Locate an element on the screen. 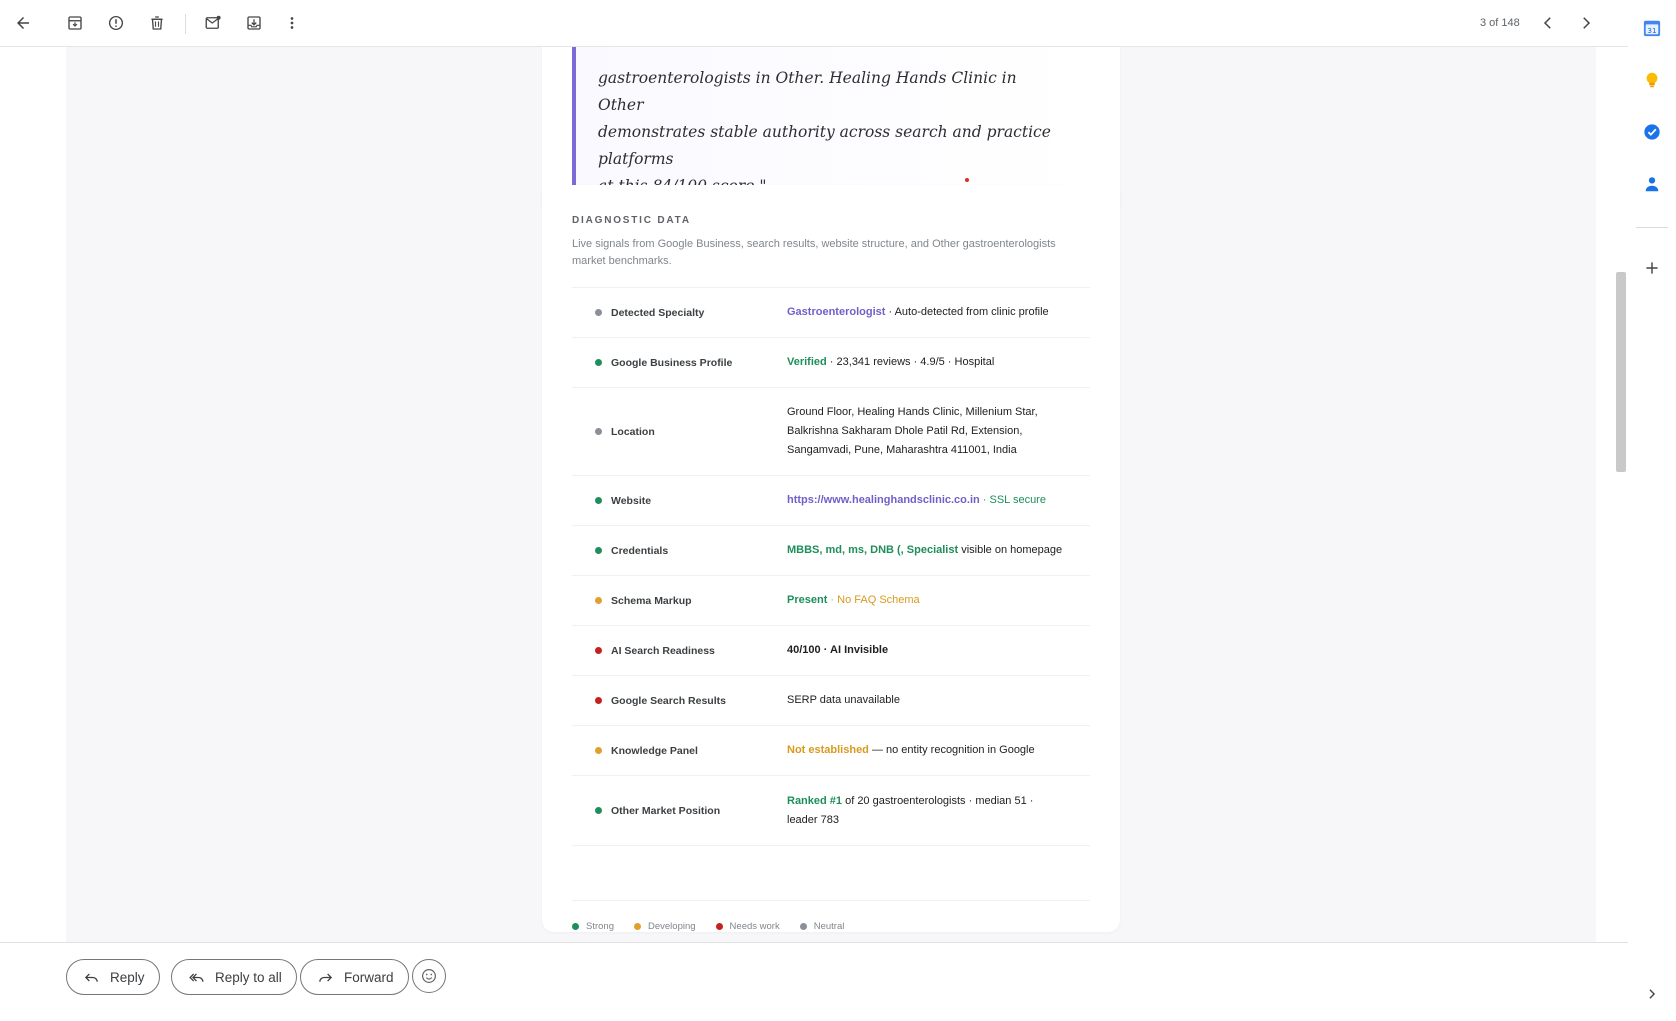  forward-label: Forward is located at coordinates (369, 977).